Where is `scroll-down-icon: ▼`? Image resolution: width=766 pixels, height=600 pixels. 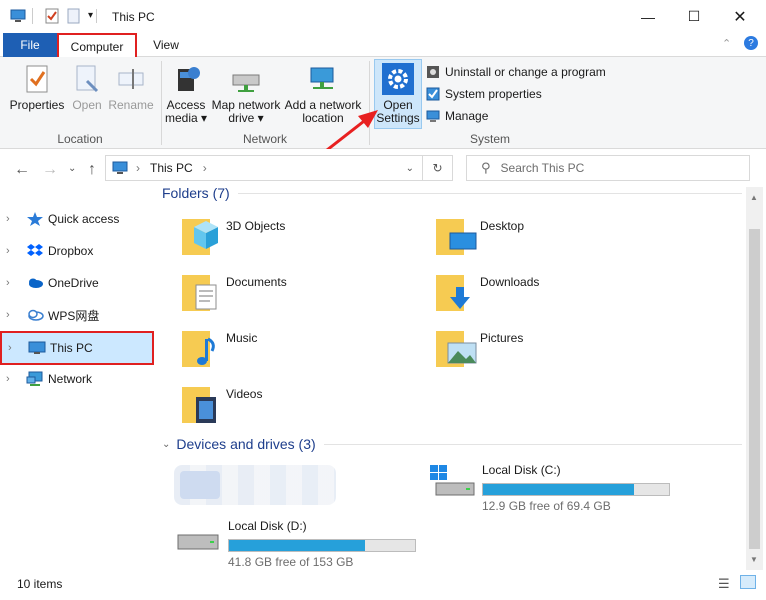
scroll-down-icon: ▼ is located at coordinates (754, 559).